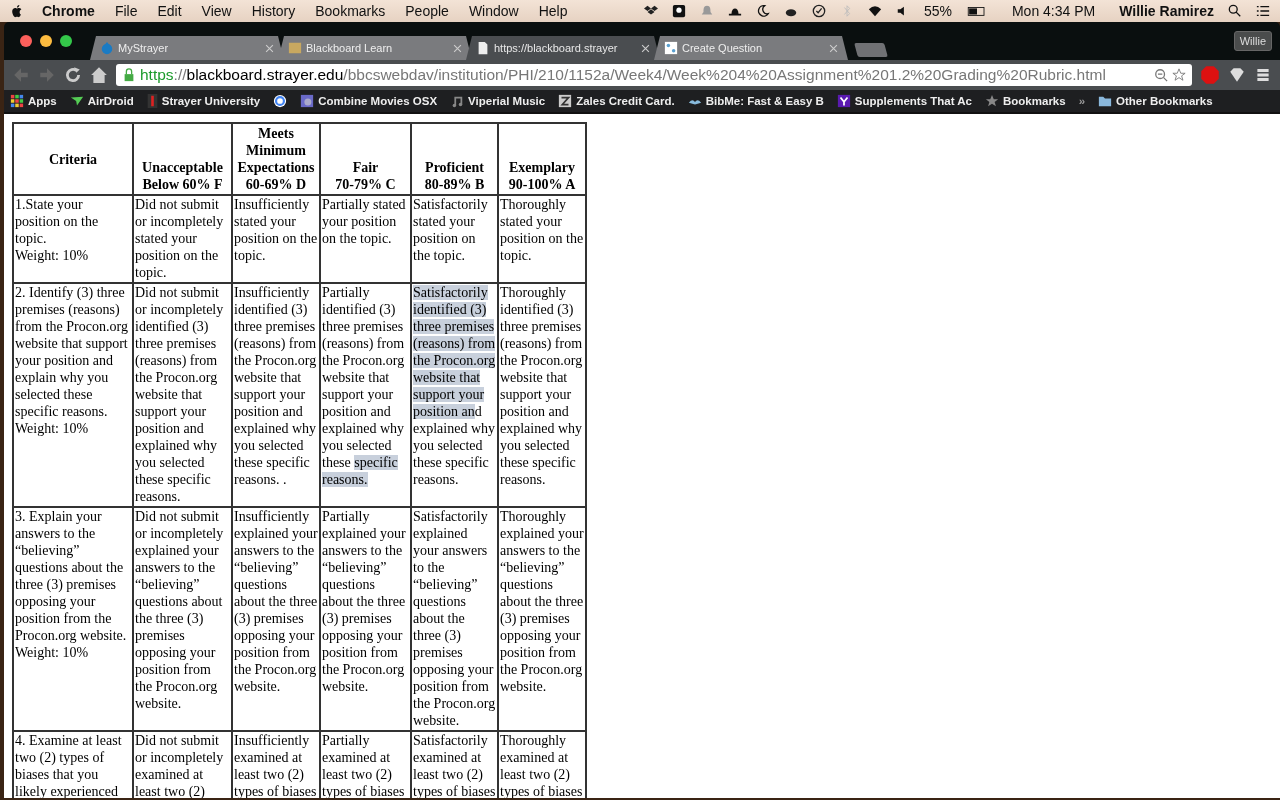  Describe the element at coordinates (107, 48) in the screenshot. I see `drop-icon` at that location.